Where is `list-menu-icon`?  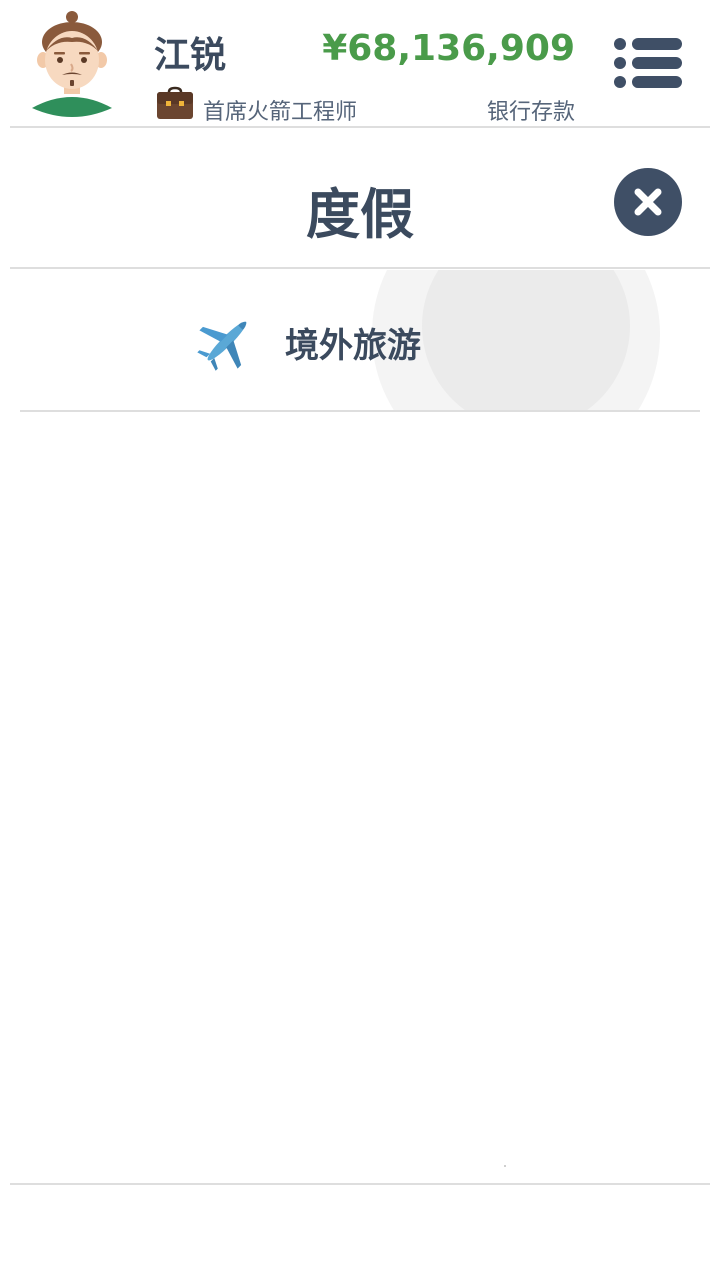 list-menu-icon is located at coordinates (648, 63).